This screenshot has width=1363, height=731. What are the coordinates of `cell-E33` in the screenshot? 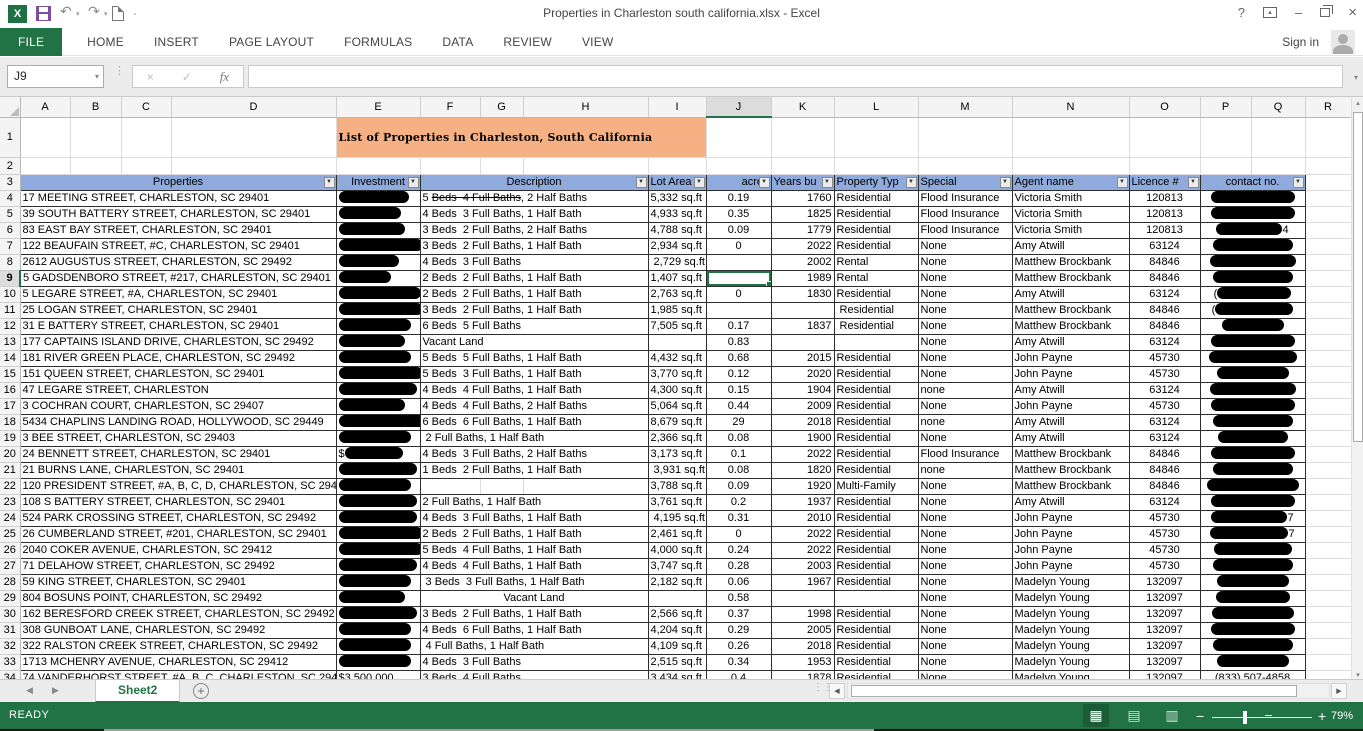 It's located at (378, 662).